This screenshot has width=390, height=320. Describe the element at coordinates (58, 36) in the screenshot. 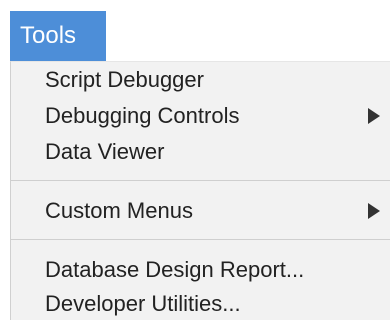

I see `tools-menu-title: Tools` at that location.